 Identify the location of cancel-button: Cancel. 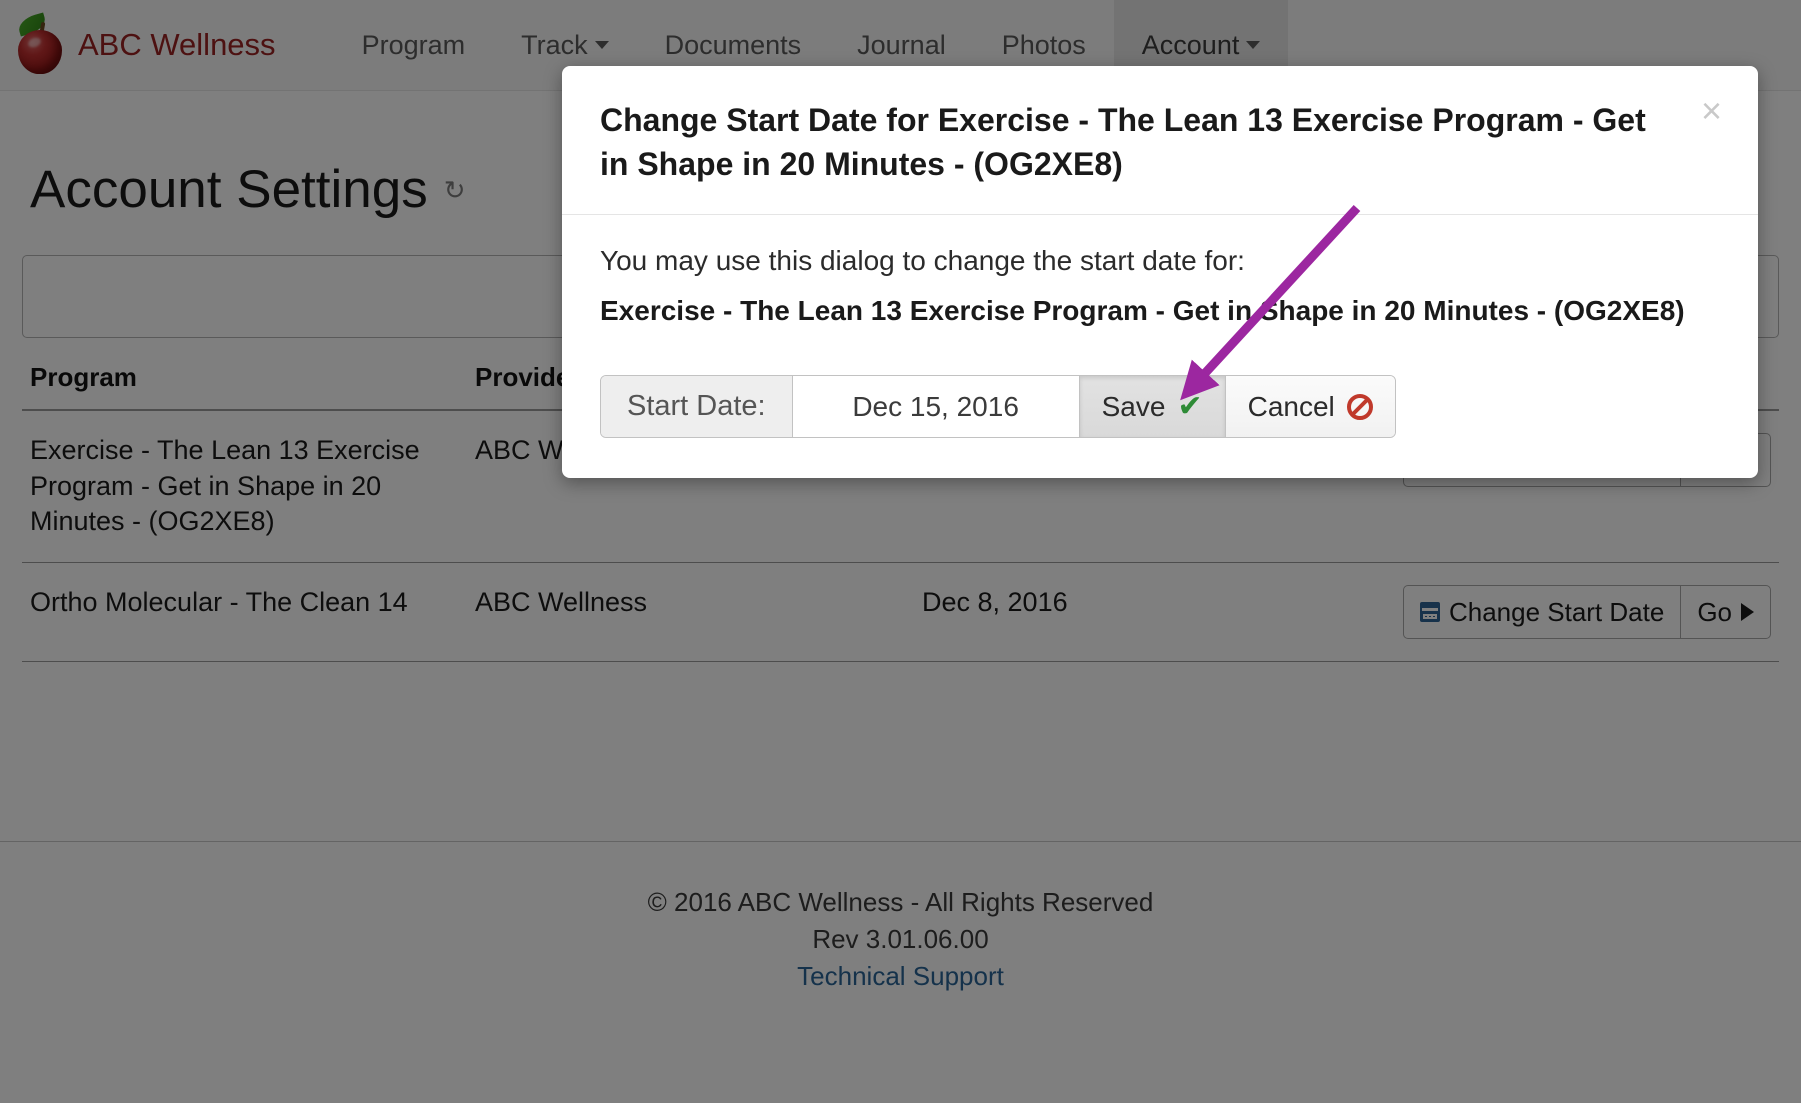
(1309, 407).